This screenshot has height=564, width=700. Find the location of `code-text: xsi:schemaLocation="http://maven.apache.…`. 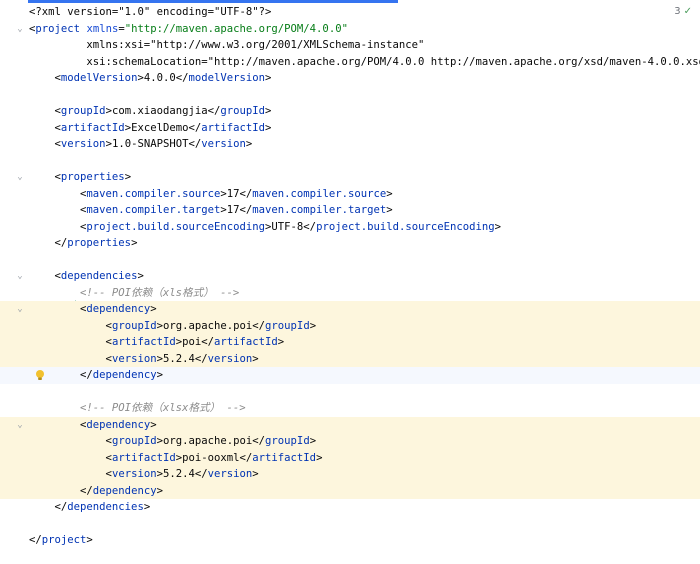

code-text: xsi:schemaLocation="http://maven.apache.… is located at coordinates (364, 61).